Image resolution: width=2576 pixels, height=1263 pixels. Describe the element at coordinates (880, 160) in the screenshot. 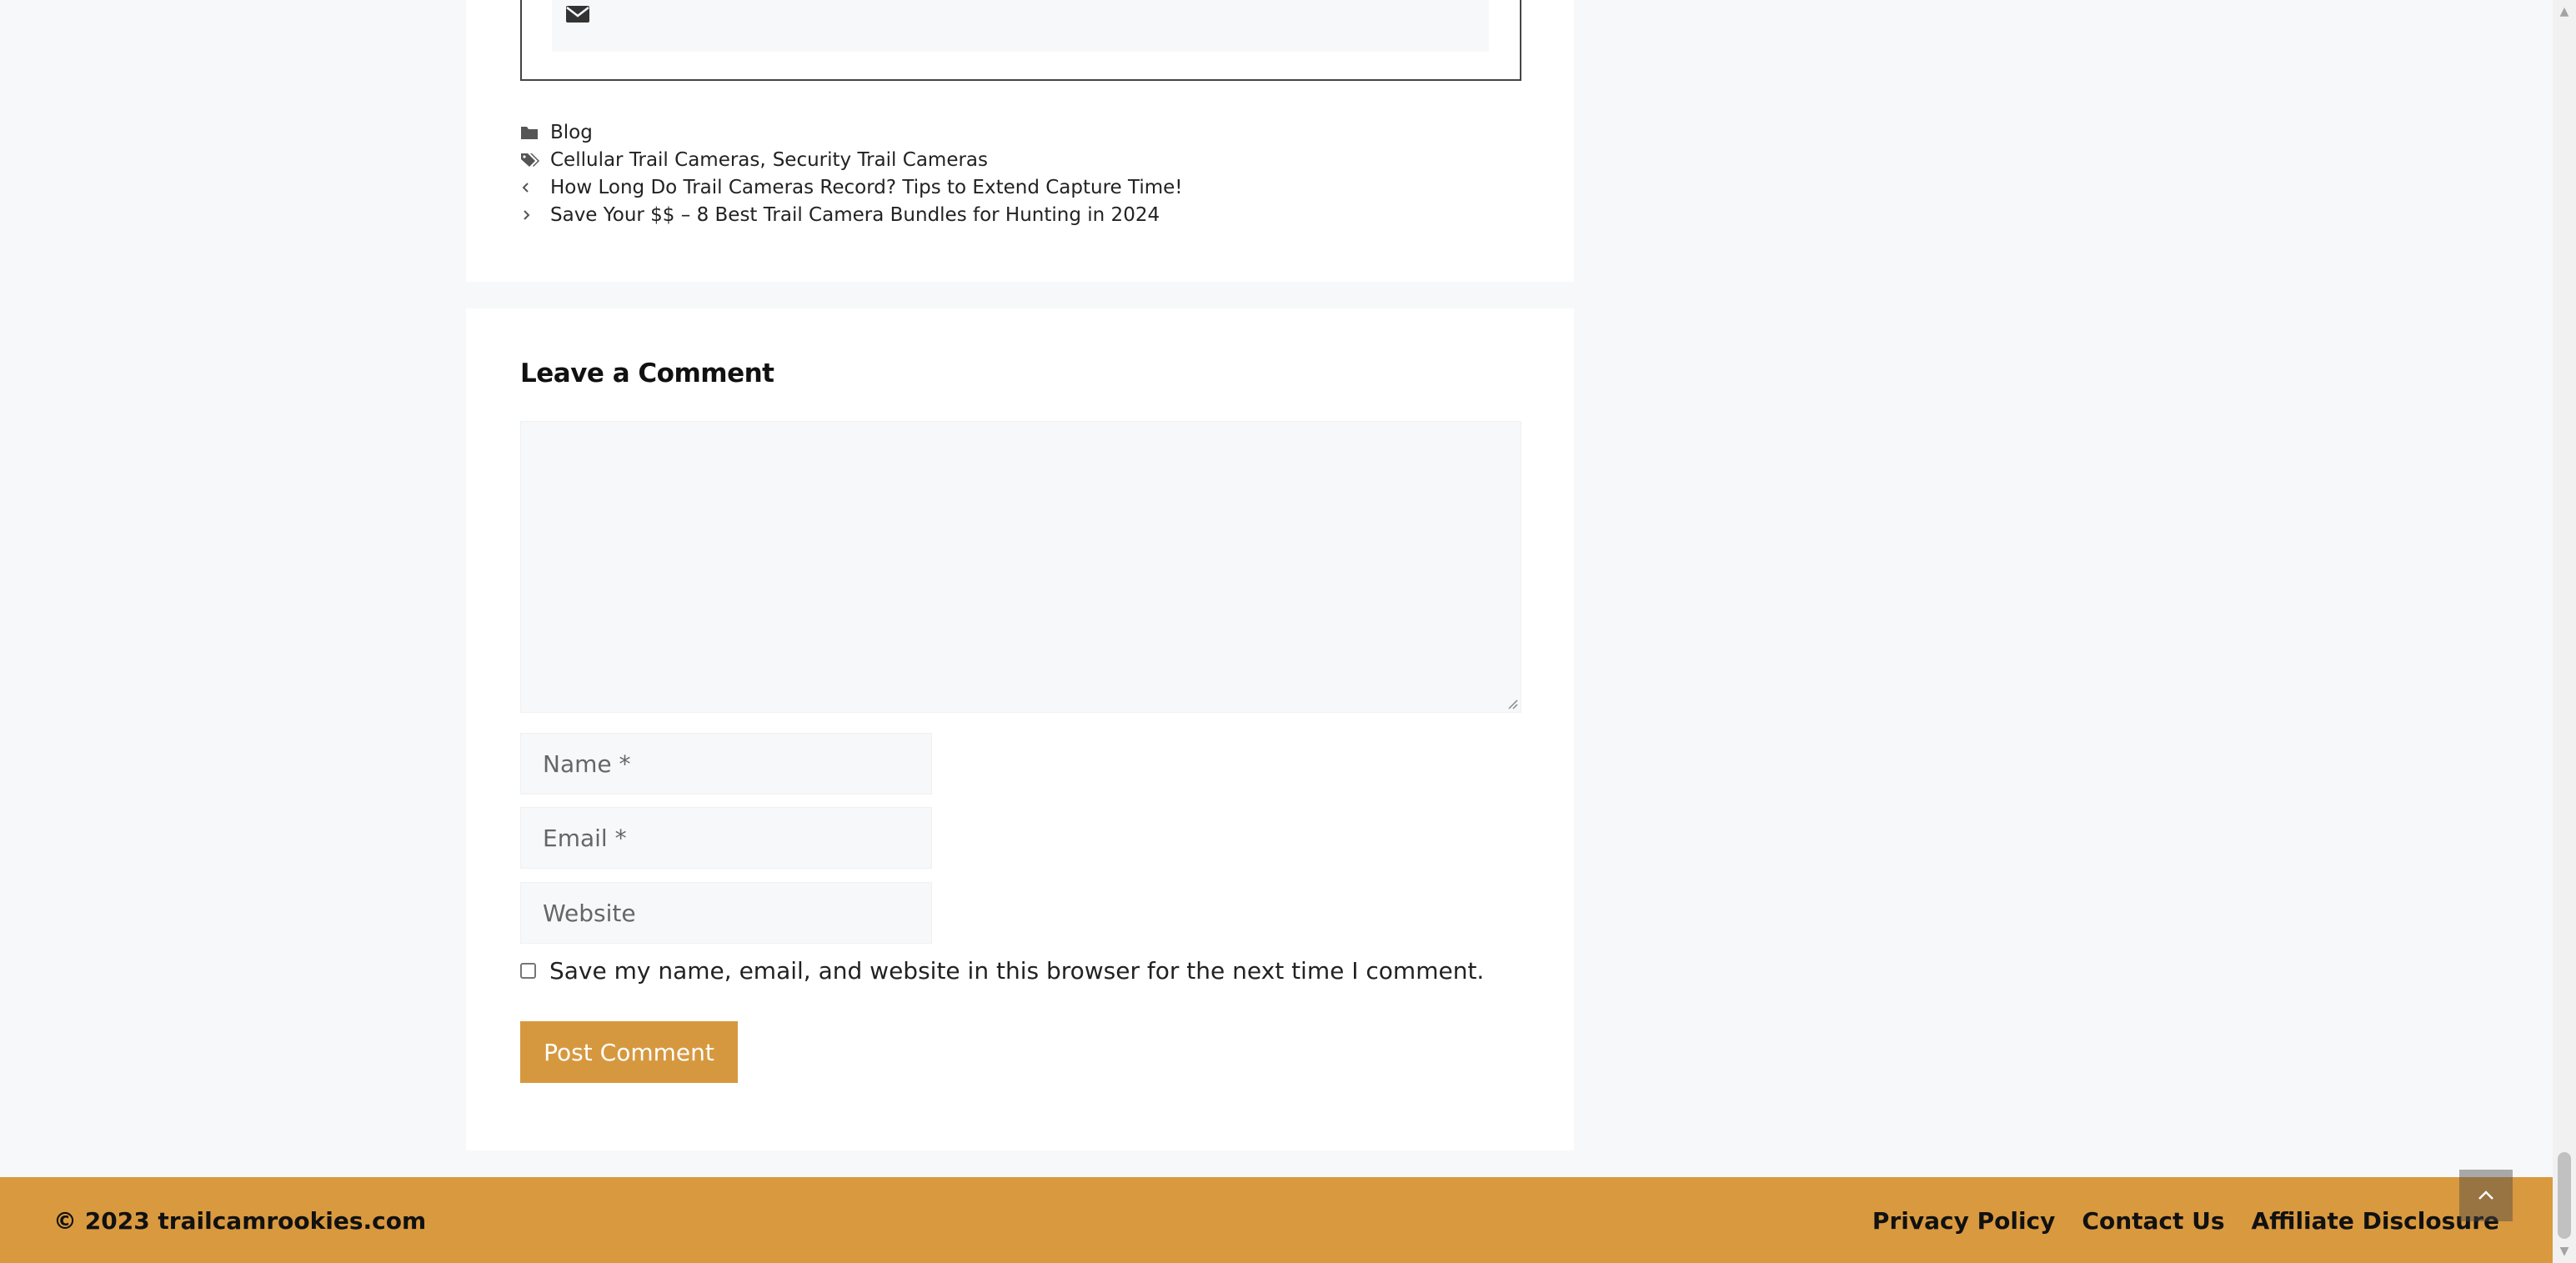

I see `tag-link-security: Security Trail Cameras` at that location.